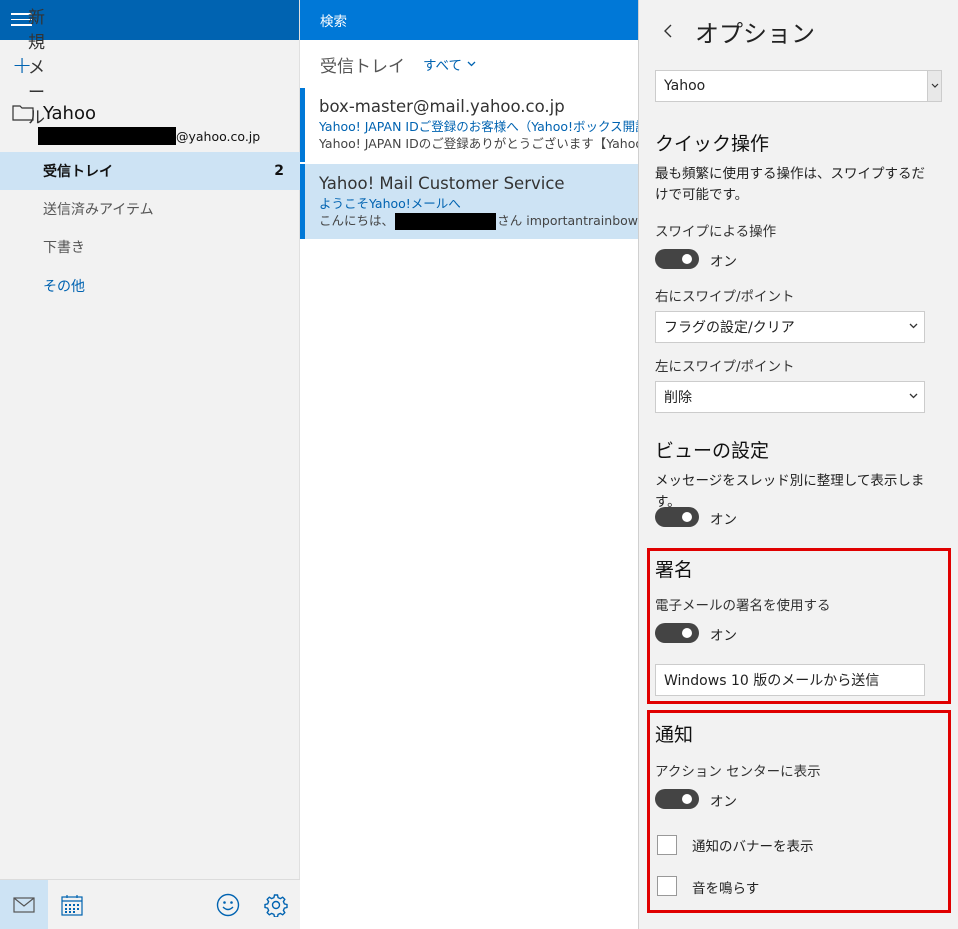  Describe the element at coordinates (729, 328) in the screenshot. I see `swipe-right-value: フラグの設定/クリア` at that location.